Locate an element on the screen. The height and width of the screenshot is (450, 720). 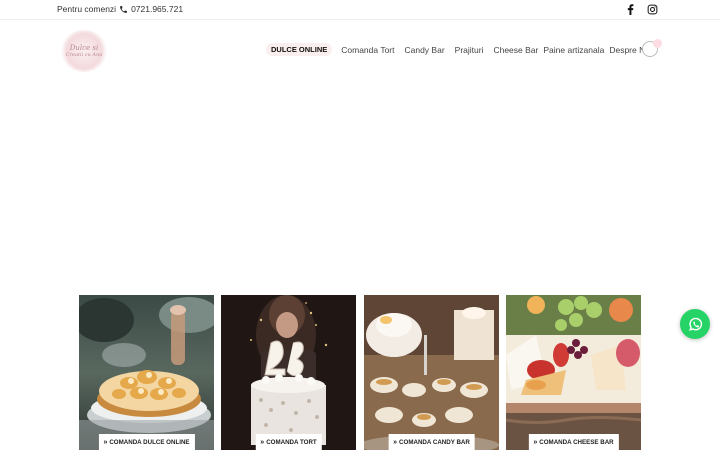
card-dulce-online: » COMANDA DULCE ONLINE is located at coordinates (146, 372).